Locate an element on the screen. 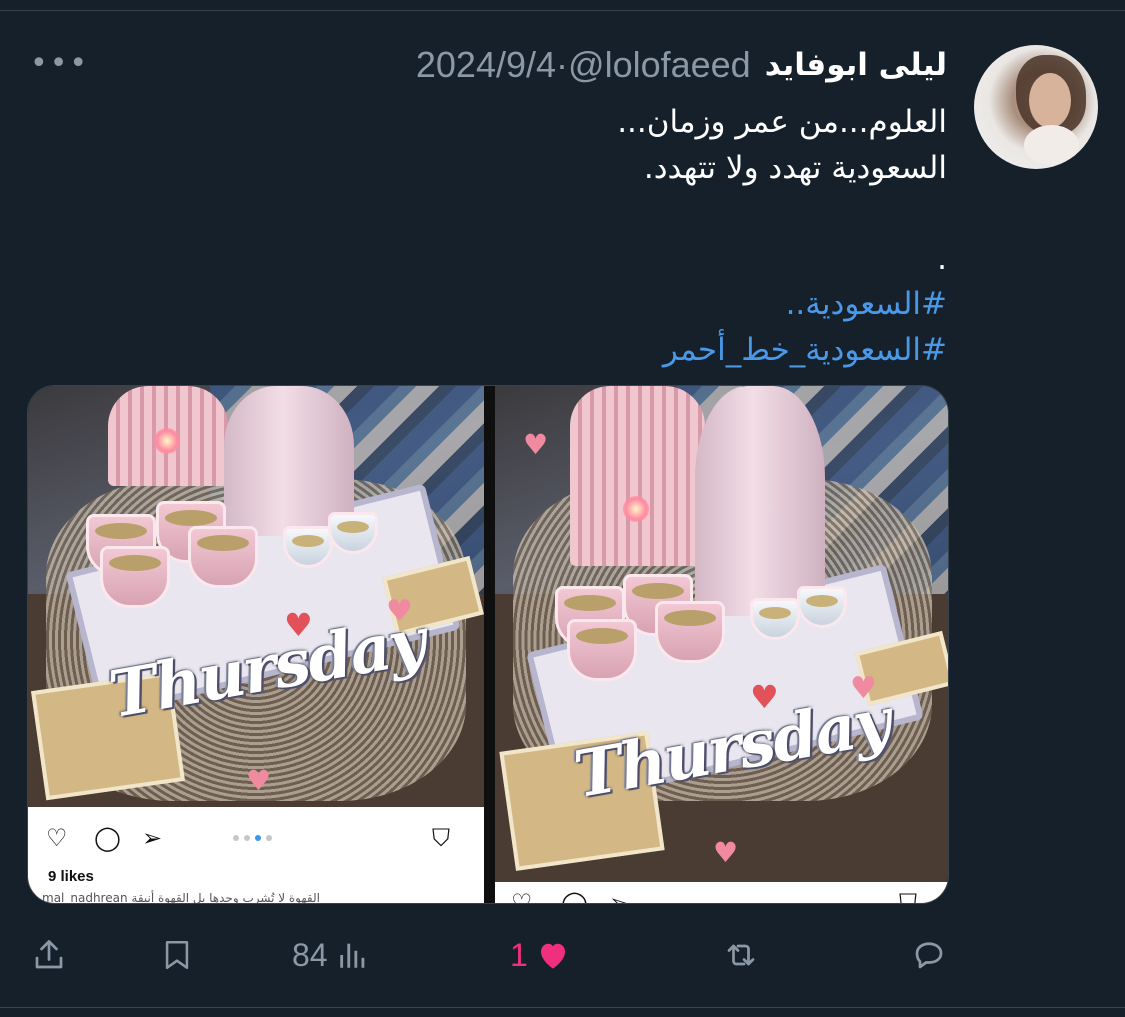 This screenshot has height=1017, width=1125. date: 2024/9/4 is located at coordinates (486, 64).